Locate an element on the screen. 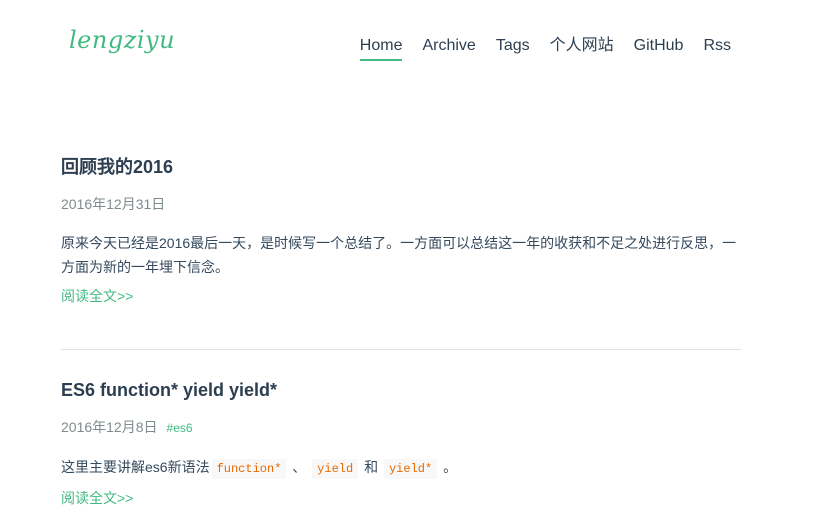 The width and height of the screenshot is (820, 528). post-title: 回顾我的2016 is located at coordinates (401, 167).